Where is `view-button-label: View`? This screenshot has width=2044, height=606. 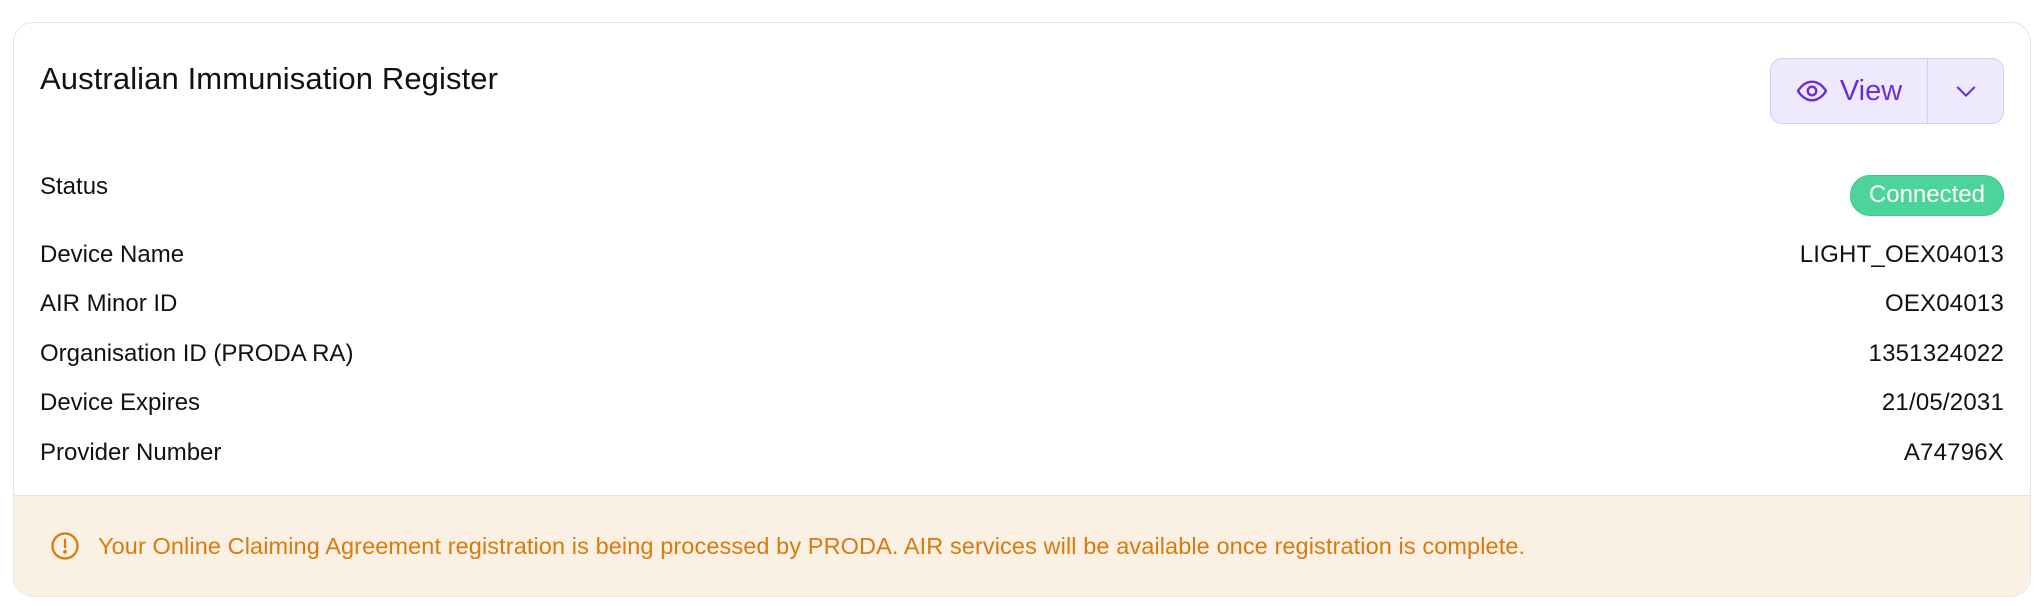
view-button-label: View is located at coordinates (1871, 90).